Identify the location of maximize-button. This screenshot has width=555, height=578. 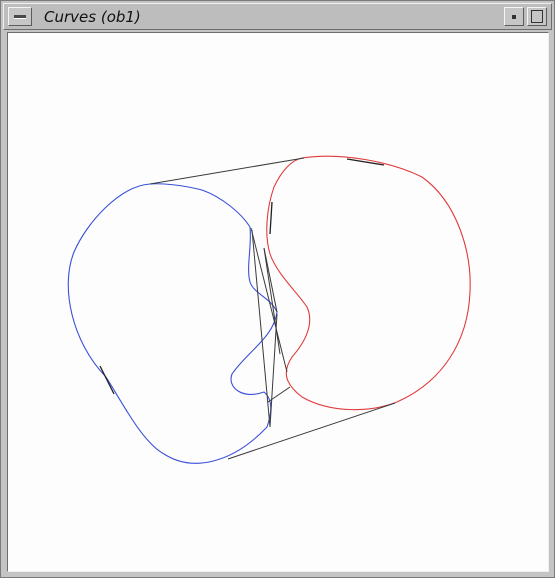
(537, 16).